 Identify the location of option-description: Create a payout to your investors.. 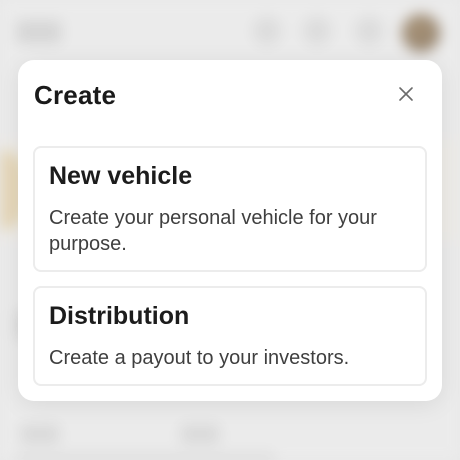
(199, 358).